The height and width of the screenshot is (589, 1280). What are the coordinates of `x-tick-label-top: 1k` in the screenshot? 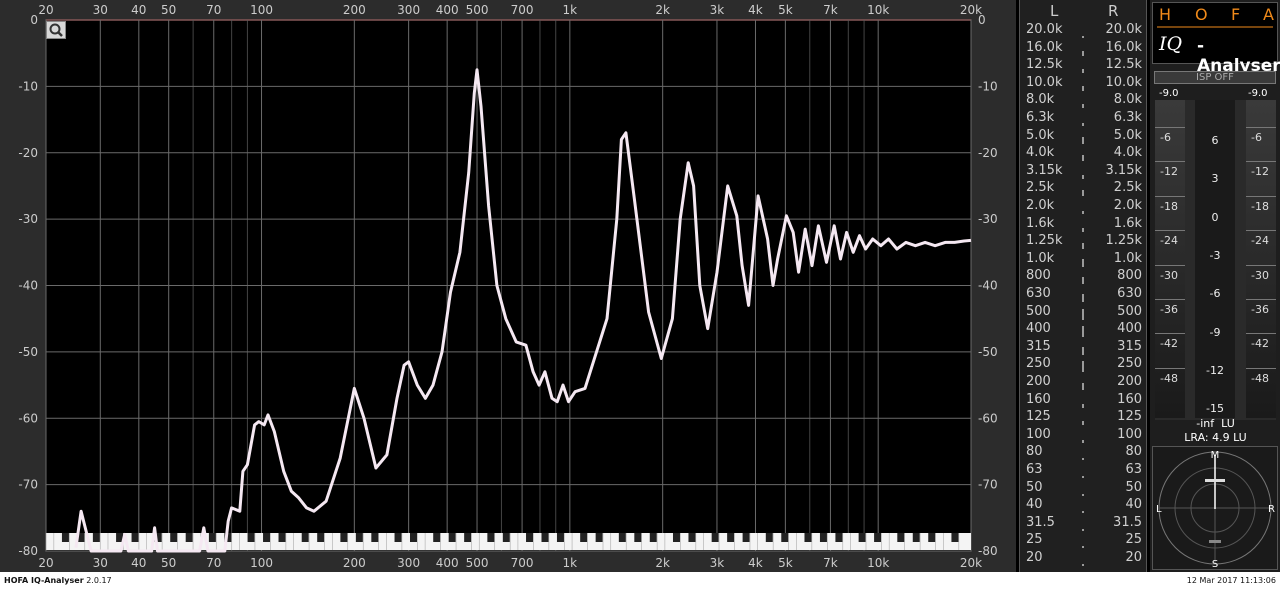 It's located at (570, 10).